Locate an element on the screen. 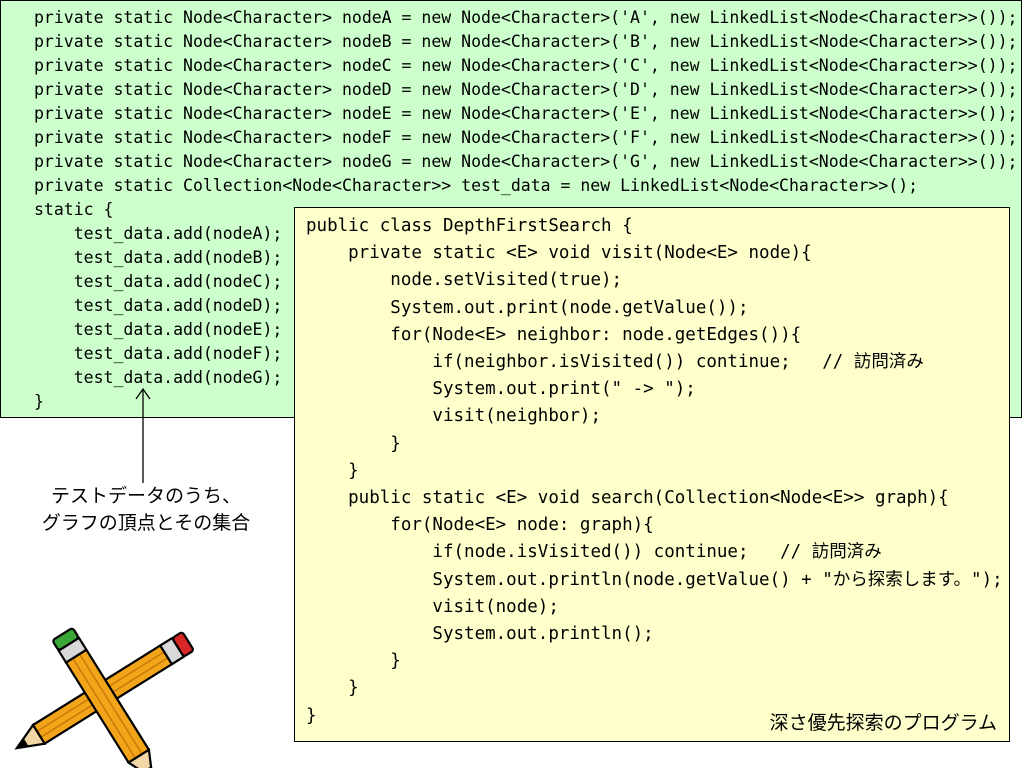  code-line: for(Node<E> neighbor: node.getEdges()){ is located at coordinates (554, 334).